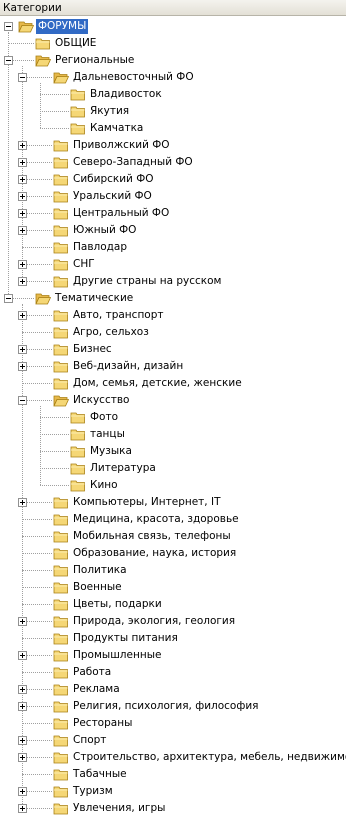 Image resolution: width=346 pixels, height=820 pixels. I want to click on tree-node-label: СНГ, so click(84, 264).